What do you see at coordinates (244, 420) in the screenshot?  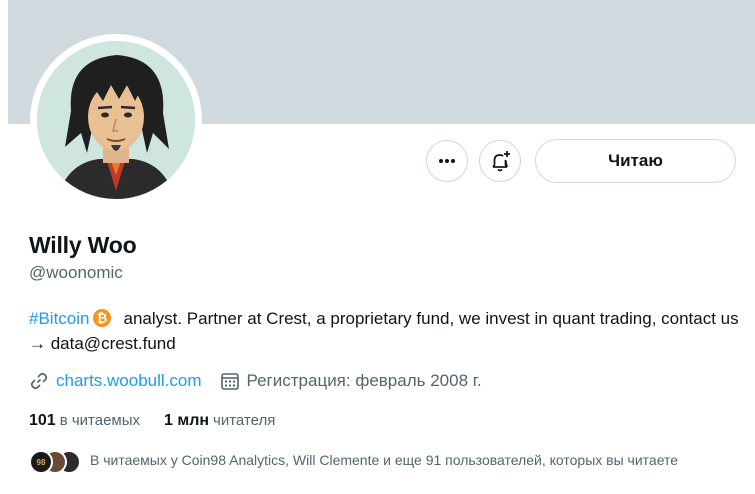 I see `followers-label: читателя` at bounding box center [244, 420].